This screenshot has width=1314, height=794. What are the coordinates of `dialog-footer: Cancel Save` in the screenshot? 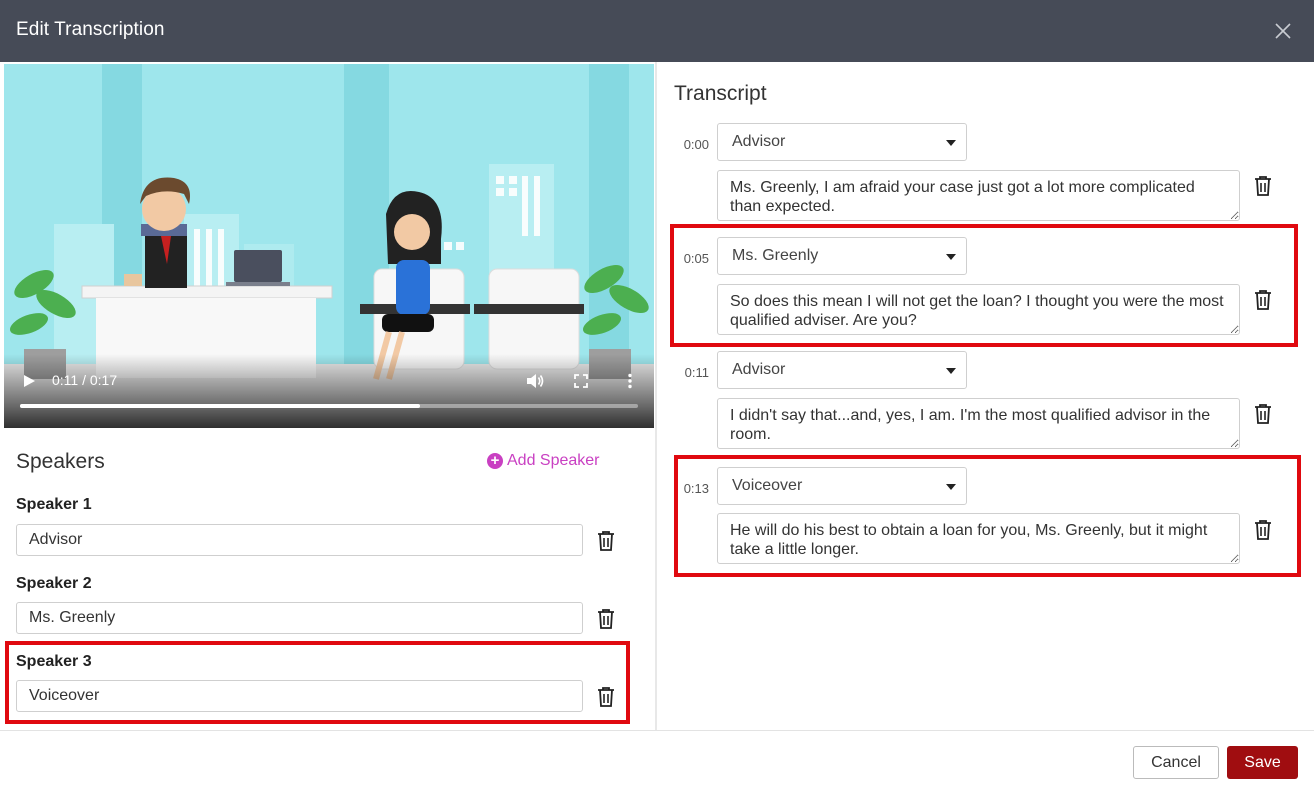 It's located at (657, 762).